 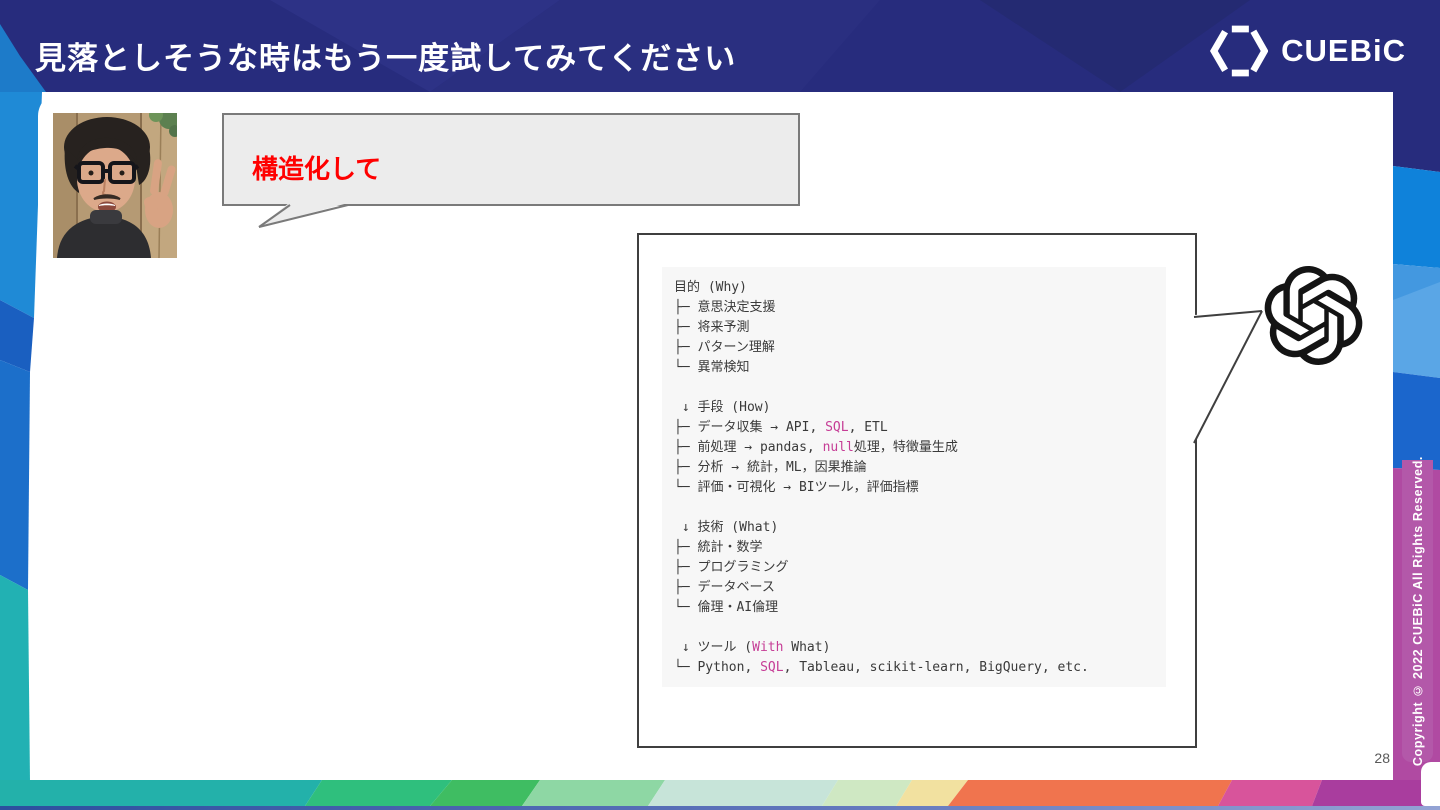 I want to click on code-line: └─ 異常検知, so click(x=712, y=367).